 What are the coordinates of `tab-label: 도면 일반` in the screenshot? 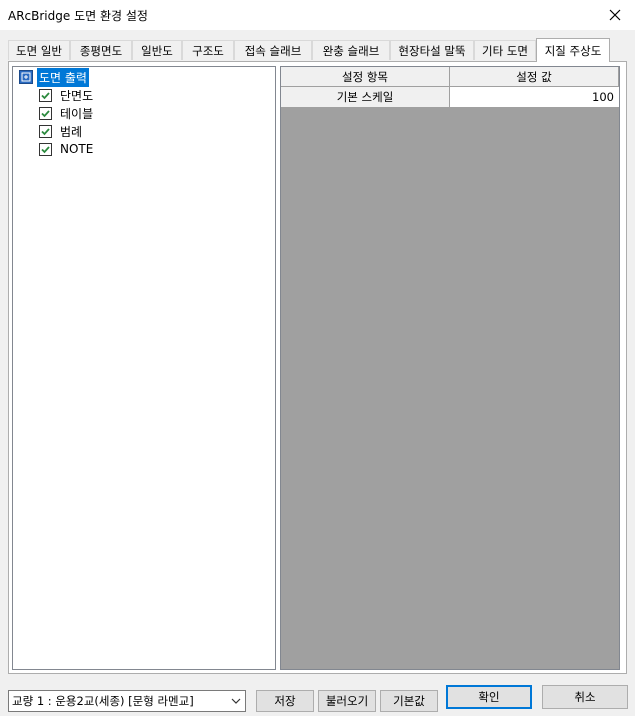 It's located at (39, 50).